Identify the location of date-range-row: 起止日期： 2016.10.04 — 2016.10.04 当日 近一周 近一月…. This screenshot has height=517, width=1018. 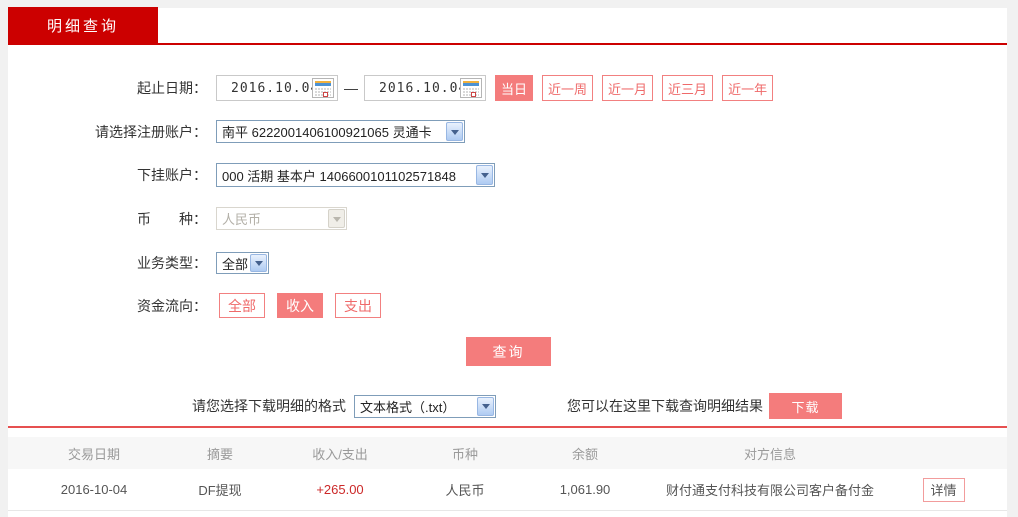
(391, 88).